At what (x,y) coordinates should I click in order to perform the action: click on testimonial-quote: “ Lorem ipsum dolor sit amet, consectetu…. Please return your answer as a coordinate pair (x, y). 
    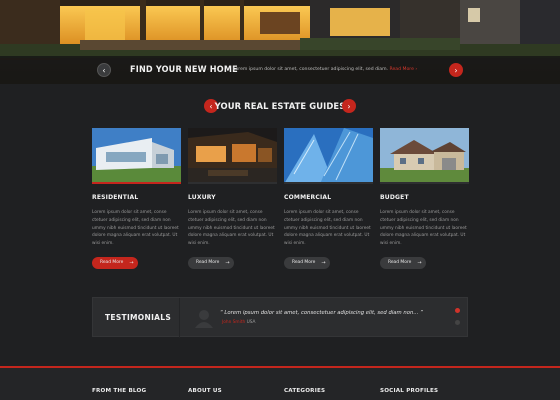
    Looking at the image, I should click on (321, 313).